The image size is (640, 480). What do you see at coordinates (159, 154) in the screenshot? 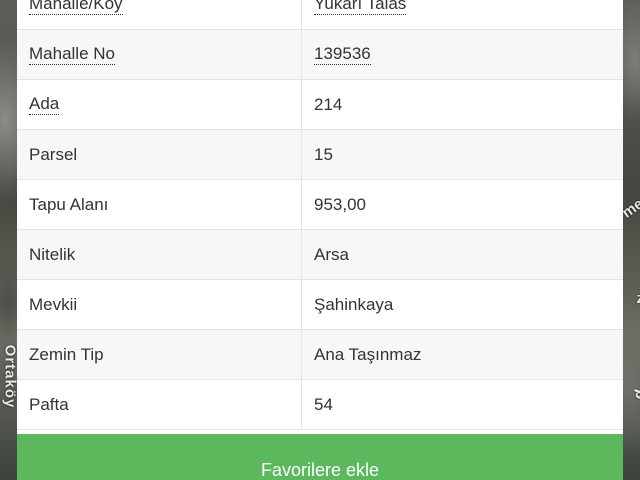
I see `row-label-cell: Parsel` at bounding box center [159, 154].